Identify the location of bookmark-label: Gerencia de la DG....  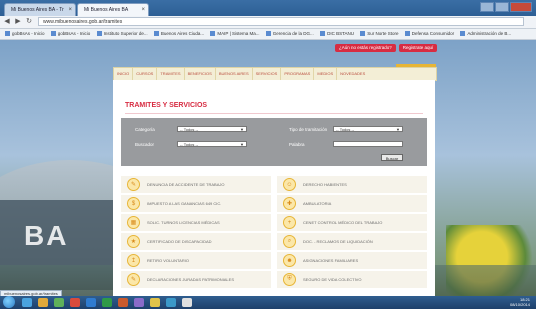
(293, 33).